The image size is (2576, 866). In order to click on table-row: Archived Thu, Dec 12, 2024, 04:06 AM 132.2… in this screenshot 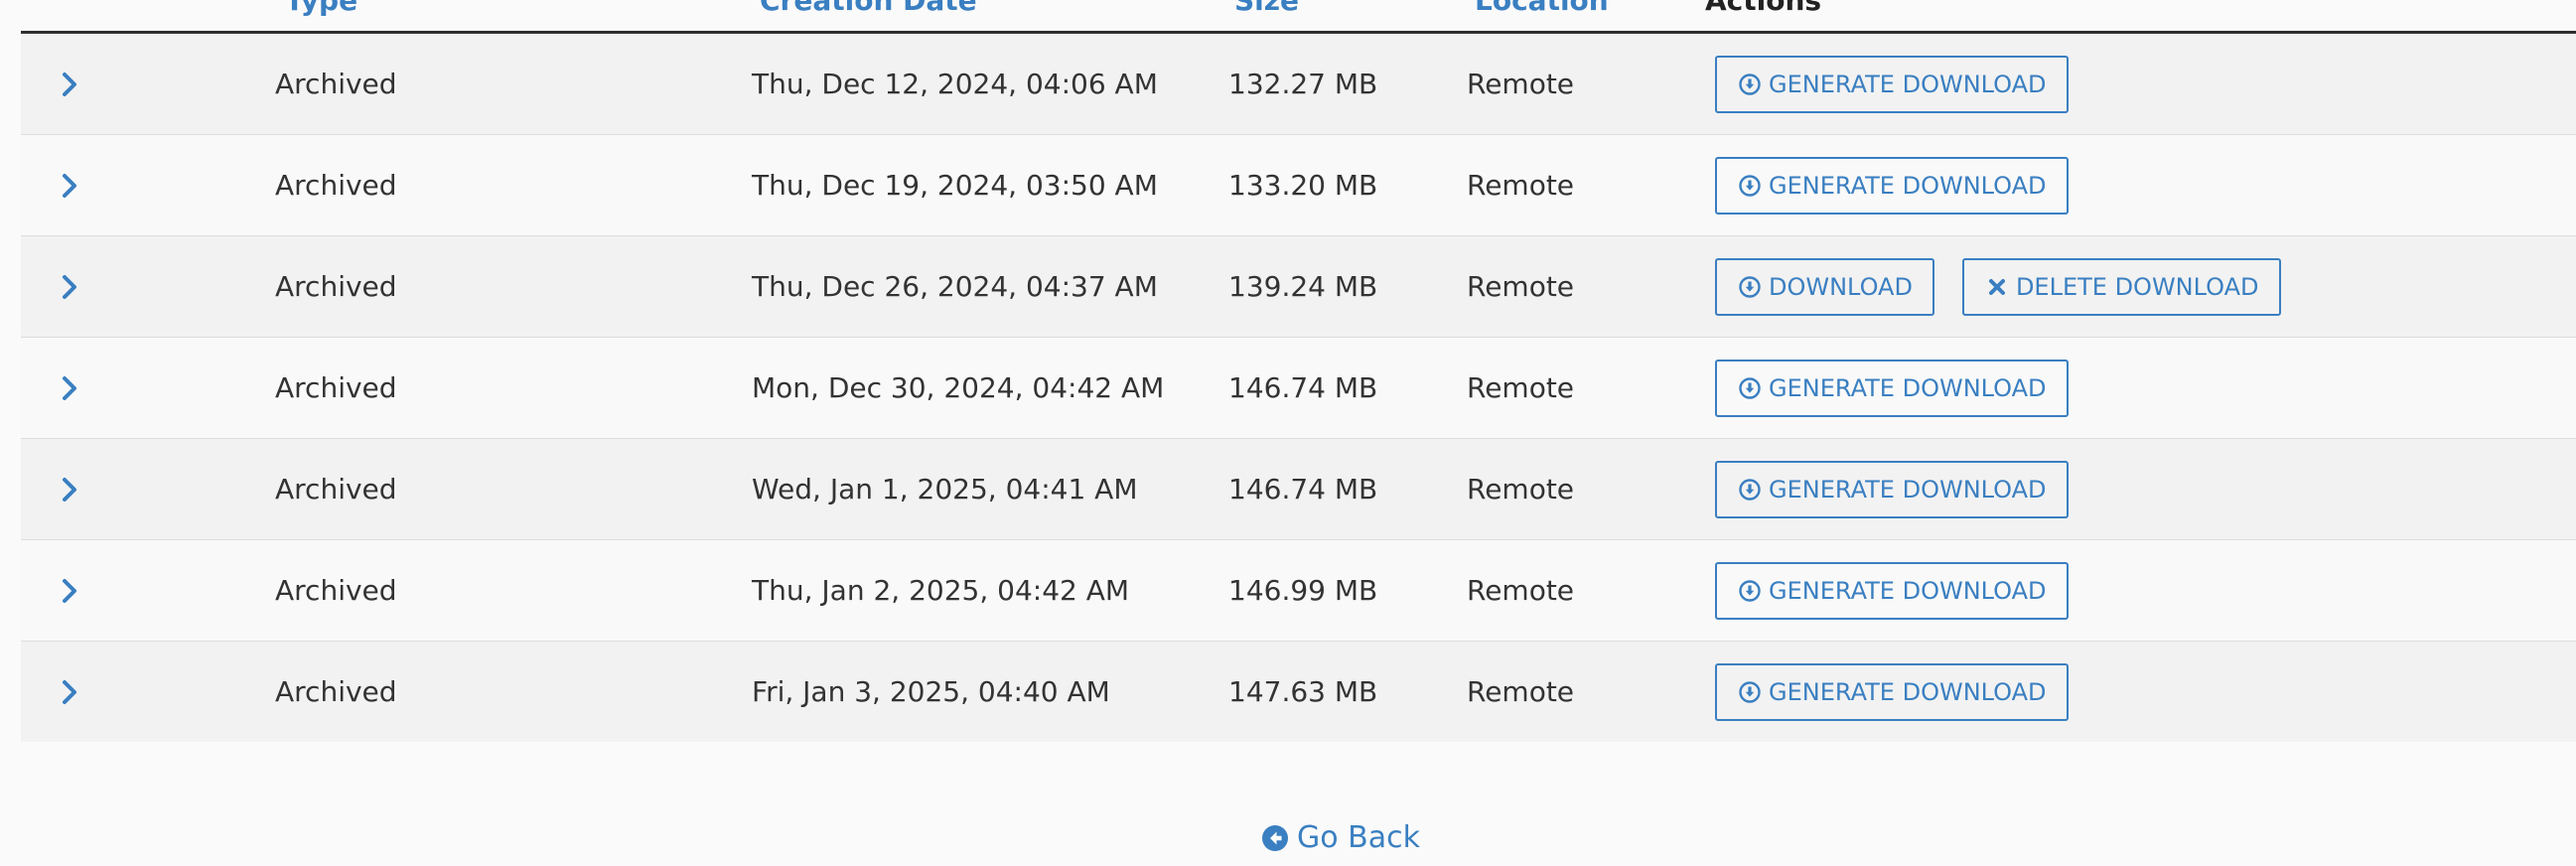, I will do `click(1298, 84)`.